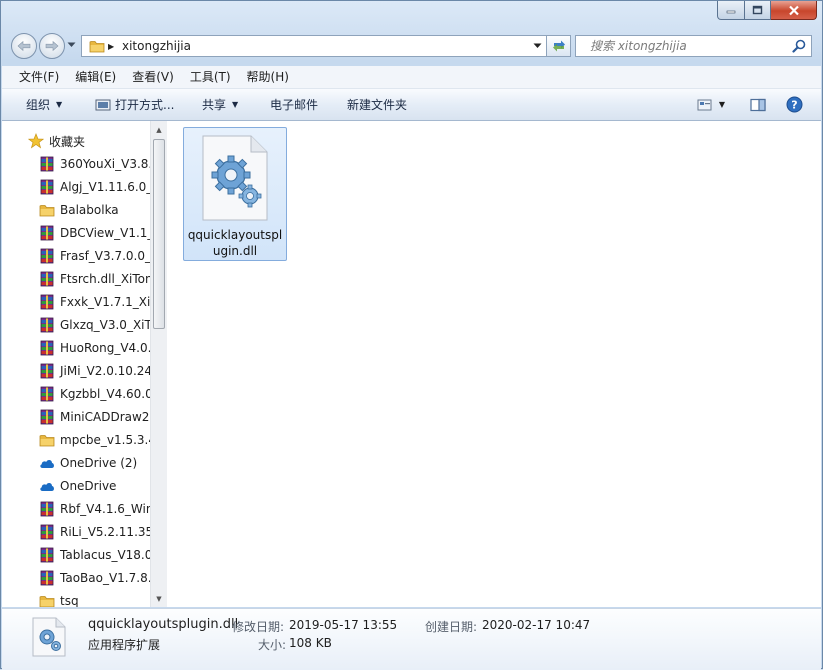 Image resolution: width=823 pixels, height=670 pixels. I want to click on nav-item: JiMi_V2.0.10.24_, so click(76, 371).